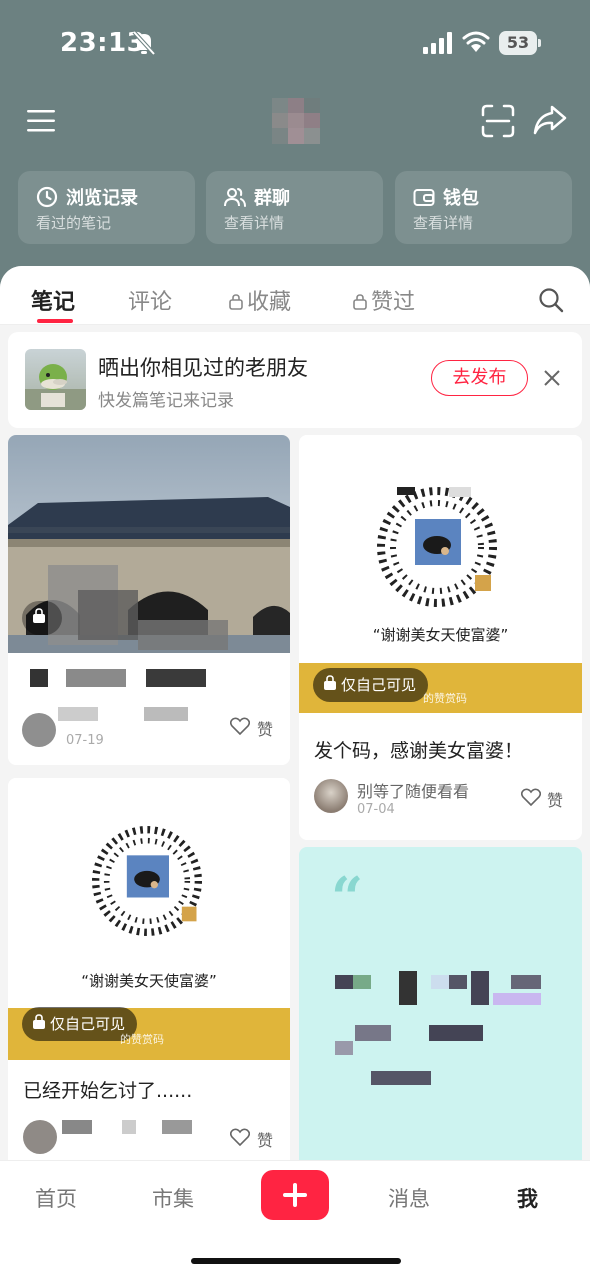  I want to click on wallet-title: 钱包, so click(461, 198).